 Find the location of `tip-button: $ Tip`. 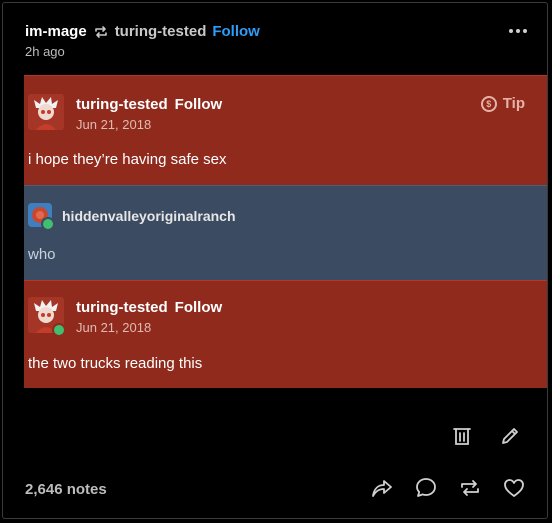

tip-button: $ Tip is located at coordinates (502, 103).